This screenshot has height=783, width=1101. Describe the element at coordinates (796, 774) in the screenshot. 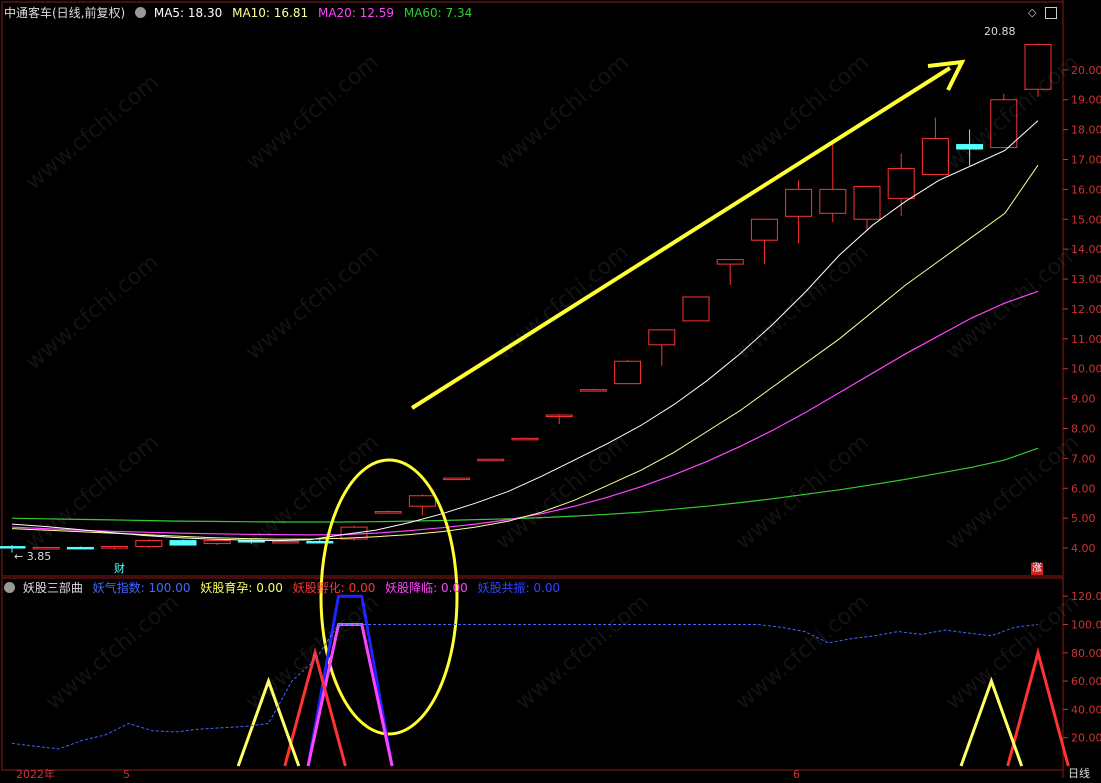

I see `date-label-month6: 6` at that location.